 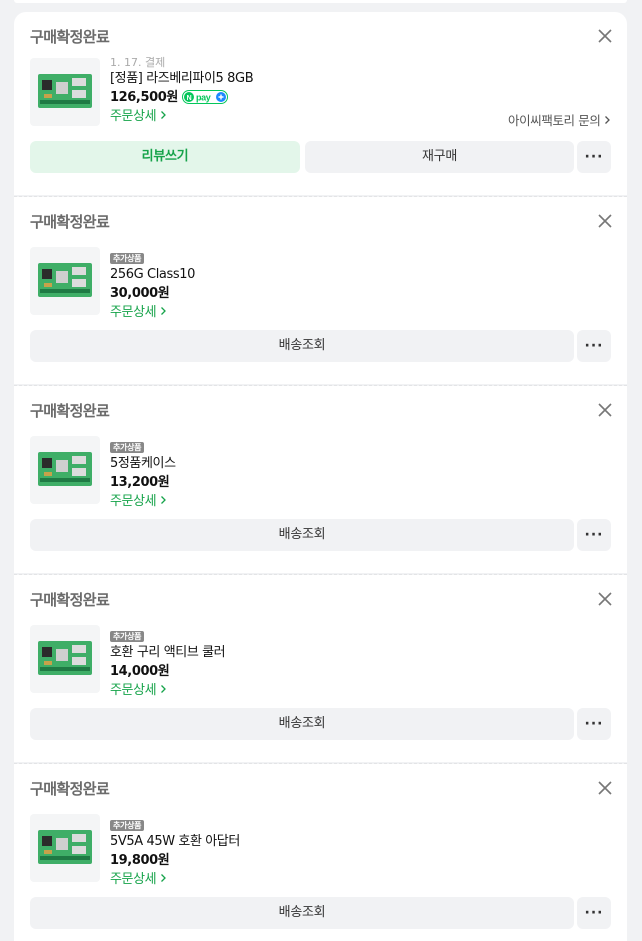 I want to click on product-info: 추가상품 호환 구리 액티브 쿨러 14,000원 주문상세, so click(x=168, y=662).